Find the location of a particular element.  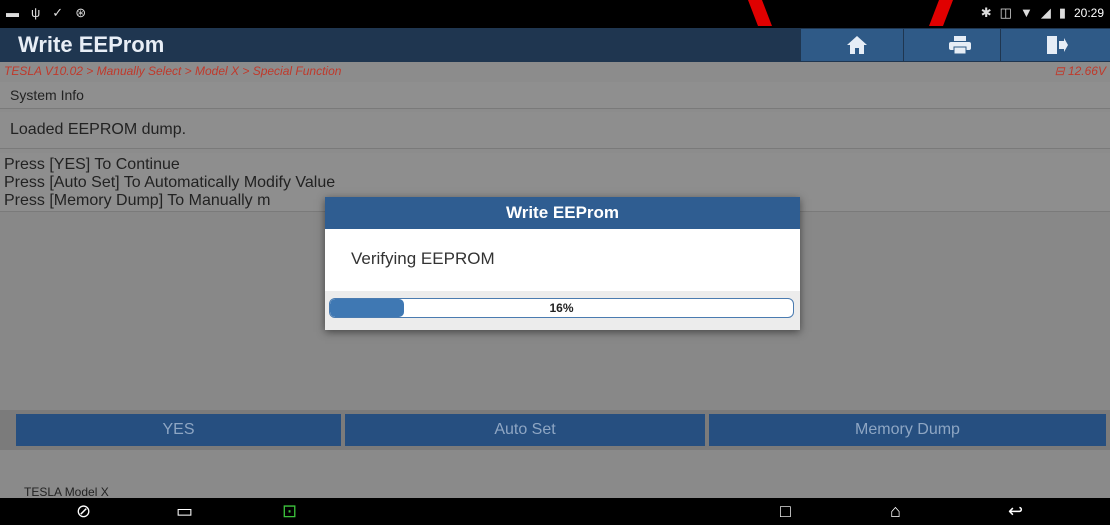

vehicle-label: TESLA Model X is located at coordinates (66, 492).